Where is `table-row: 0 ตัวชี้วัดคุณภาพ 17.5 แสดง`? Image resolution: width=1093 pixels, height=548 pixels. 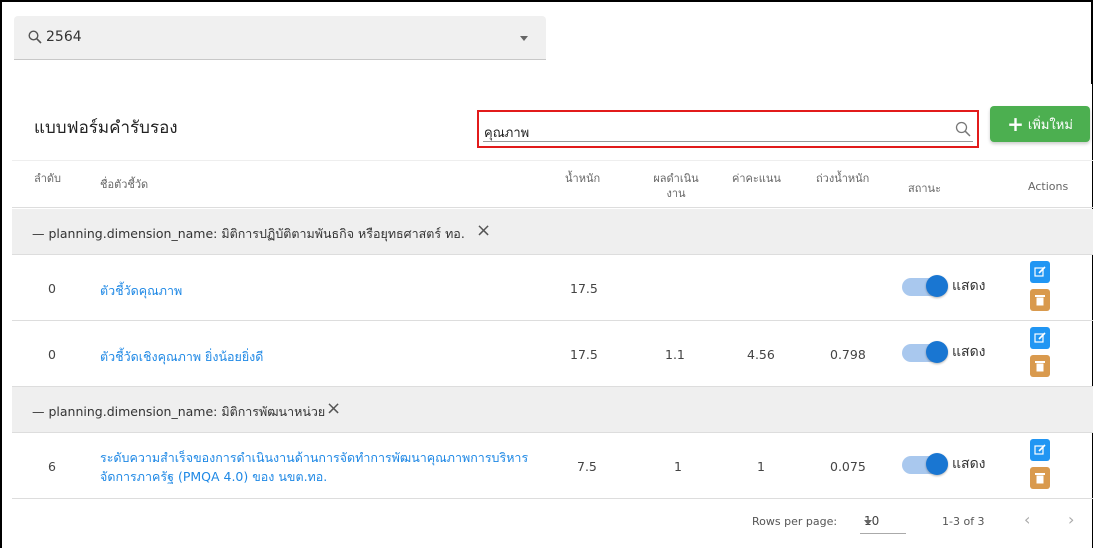 table-row: 0 ตัวชี้วัดคุณภาพ 17.5 แสดง is located at coordinates (552, 288).